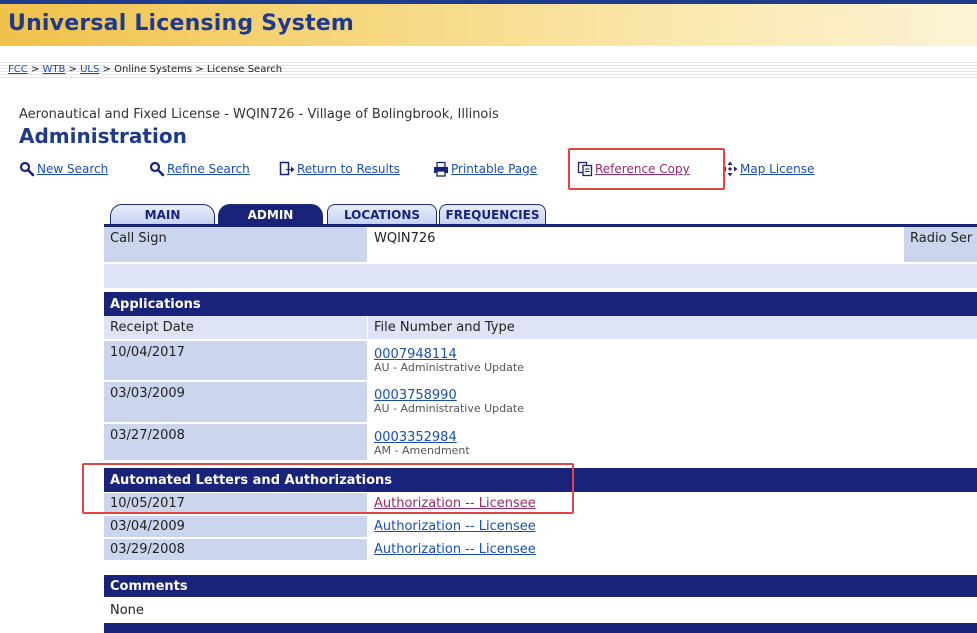  I want to click on comments-value: None, so click(127, 610).